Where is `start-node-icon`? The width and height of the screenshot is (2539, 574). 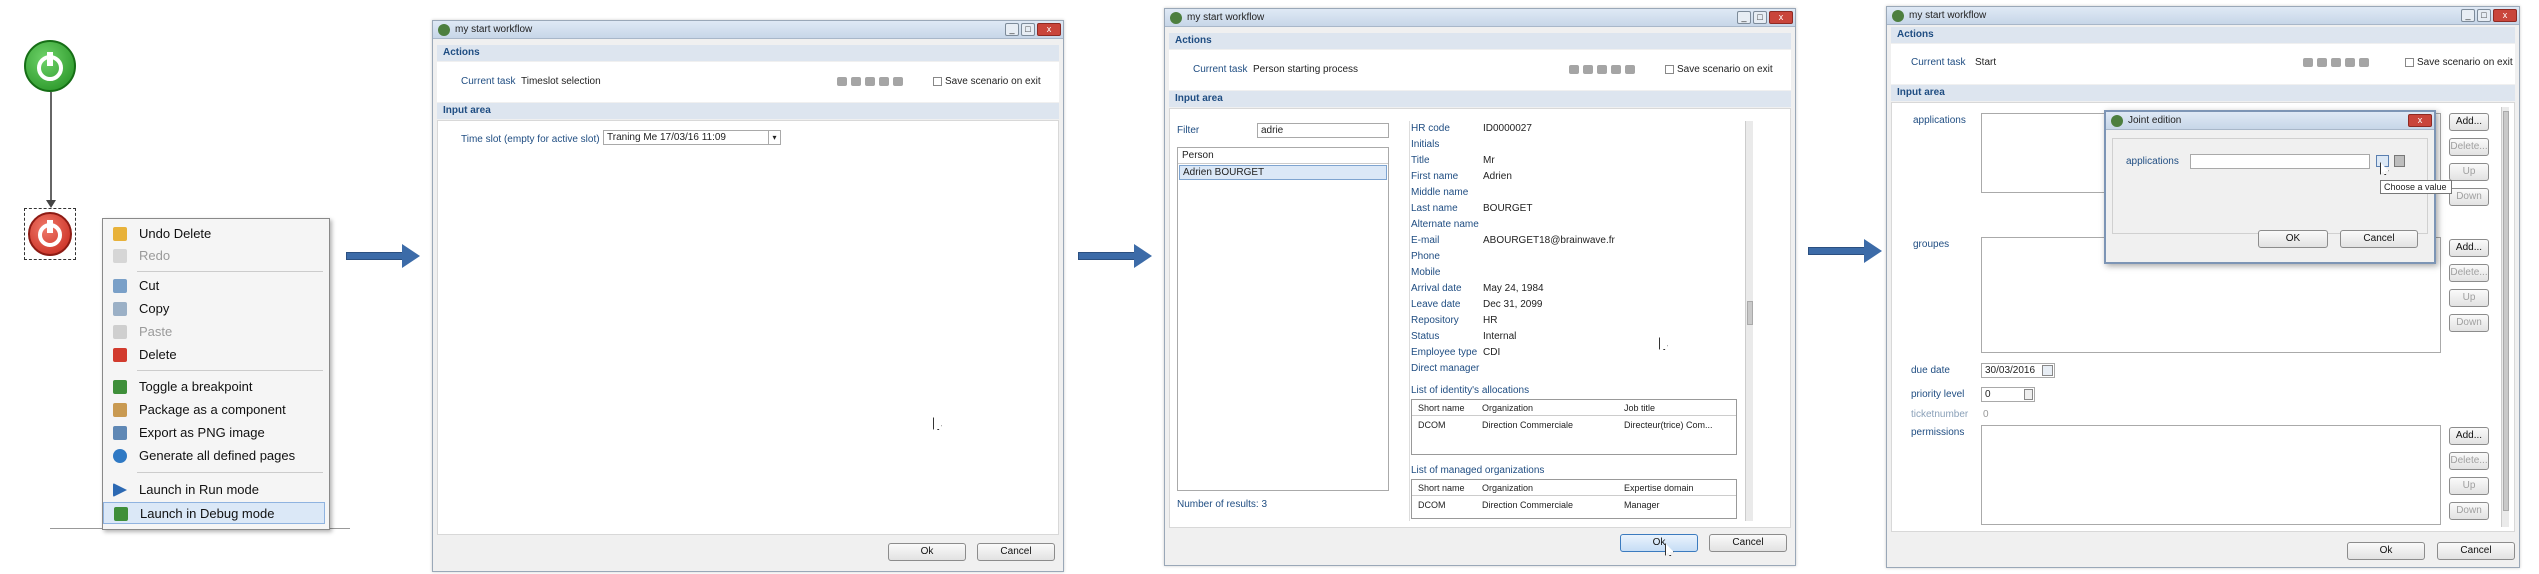 start-node-icon is located at coordinates (50, 66).